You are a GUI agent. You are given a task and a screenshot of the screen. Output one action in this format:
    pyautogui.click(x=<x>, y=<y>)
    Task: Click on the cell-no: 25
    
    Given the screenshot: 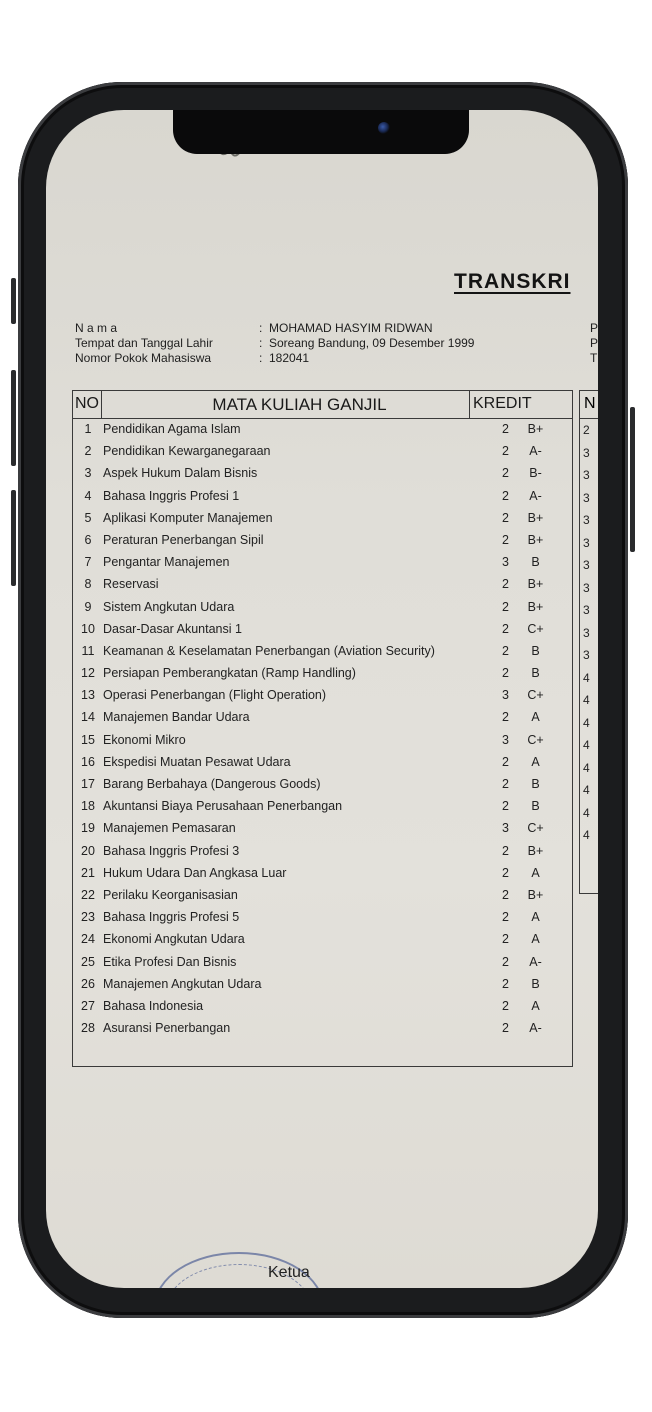 What is the action you would take?
    pyautogui.click(x=88, y=961)
    